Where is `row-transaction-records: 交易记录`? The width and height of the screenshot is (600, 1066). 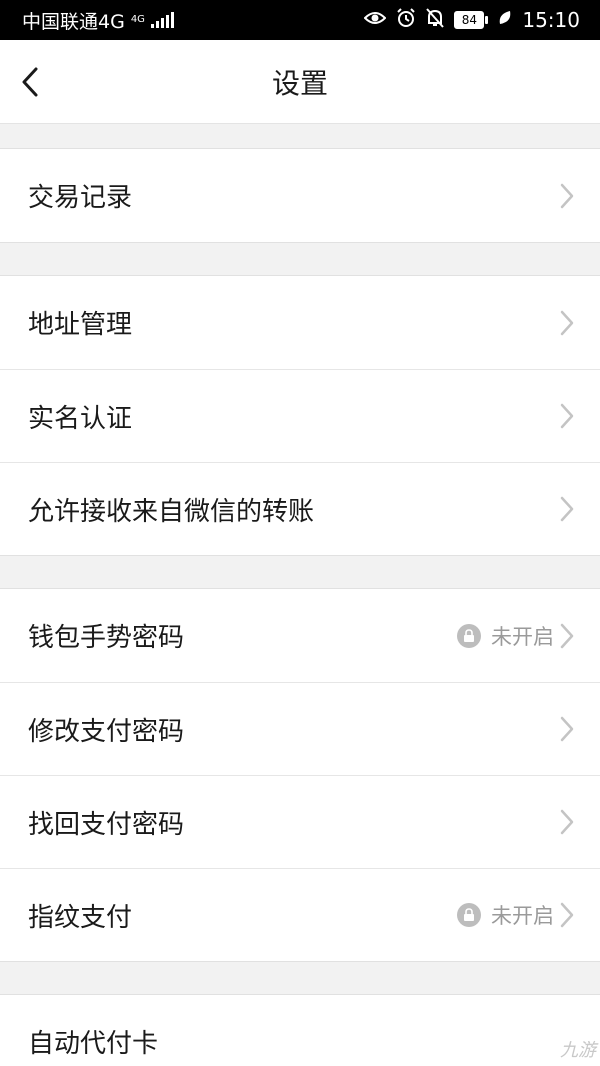 row-transaction-records: 交易记录 is located at coordinates (300, 195).